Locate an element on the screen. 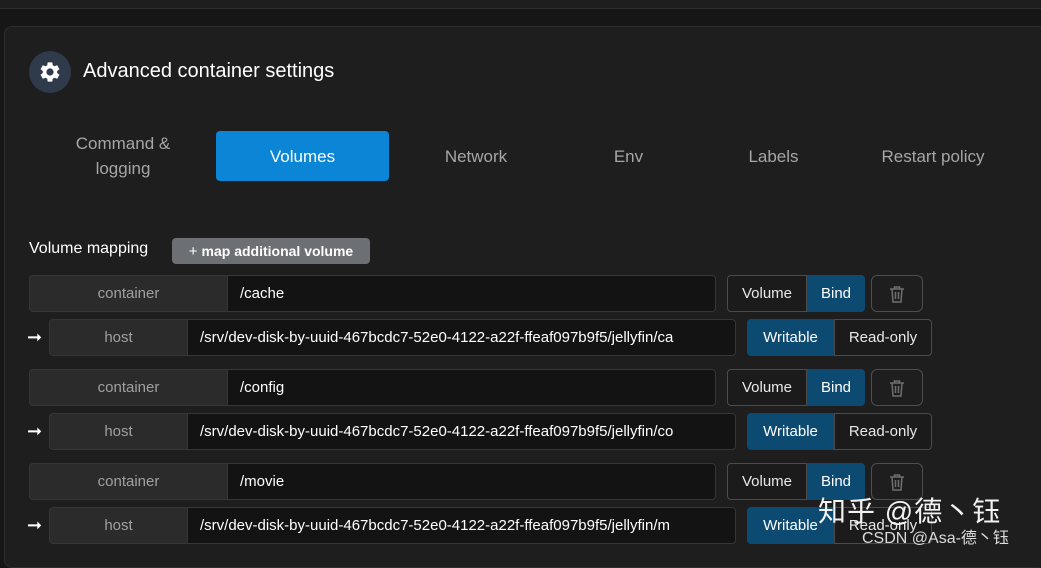 This screenshot has width=1041, height=568. container-path-input: /config is located at coordinates (471, 387).